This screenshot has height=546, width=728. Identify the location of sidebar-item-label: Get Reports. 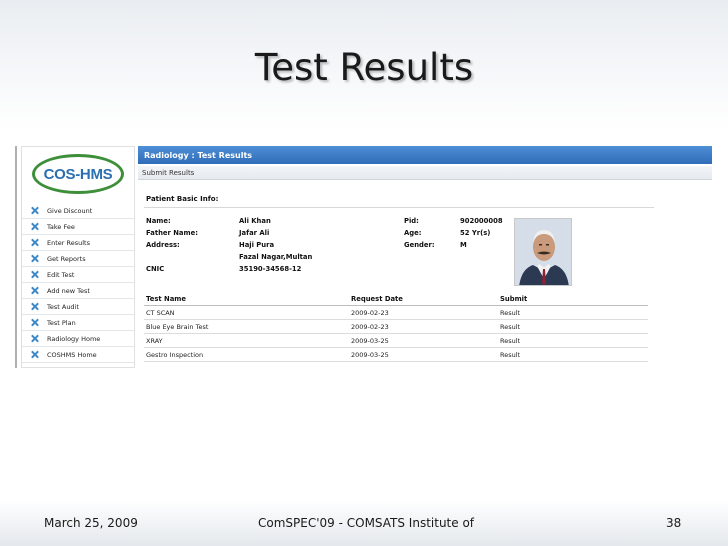
(66, 258).